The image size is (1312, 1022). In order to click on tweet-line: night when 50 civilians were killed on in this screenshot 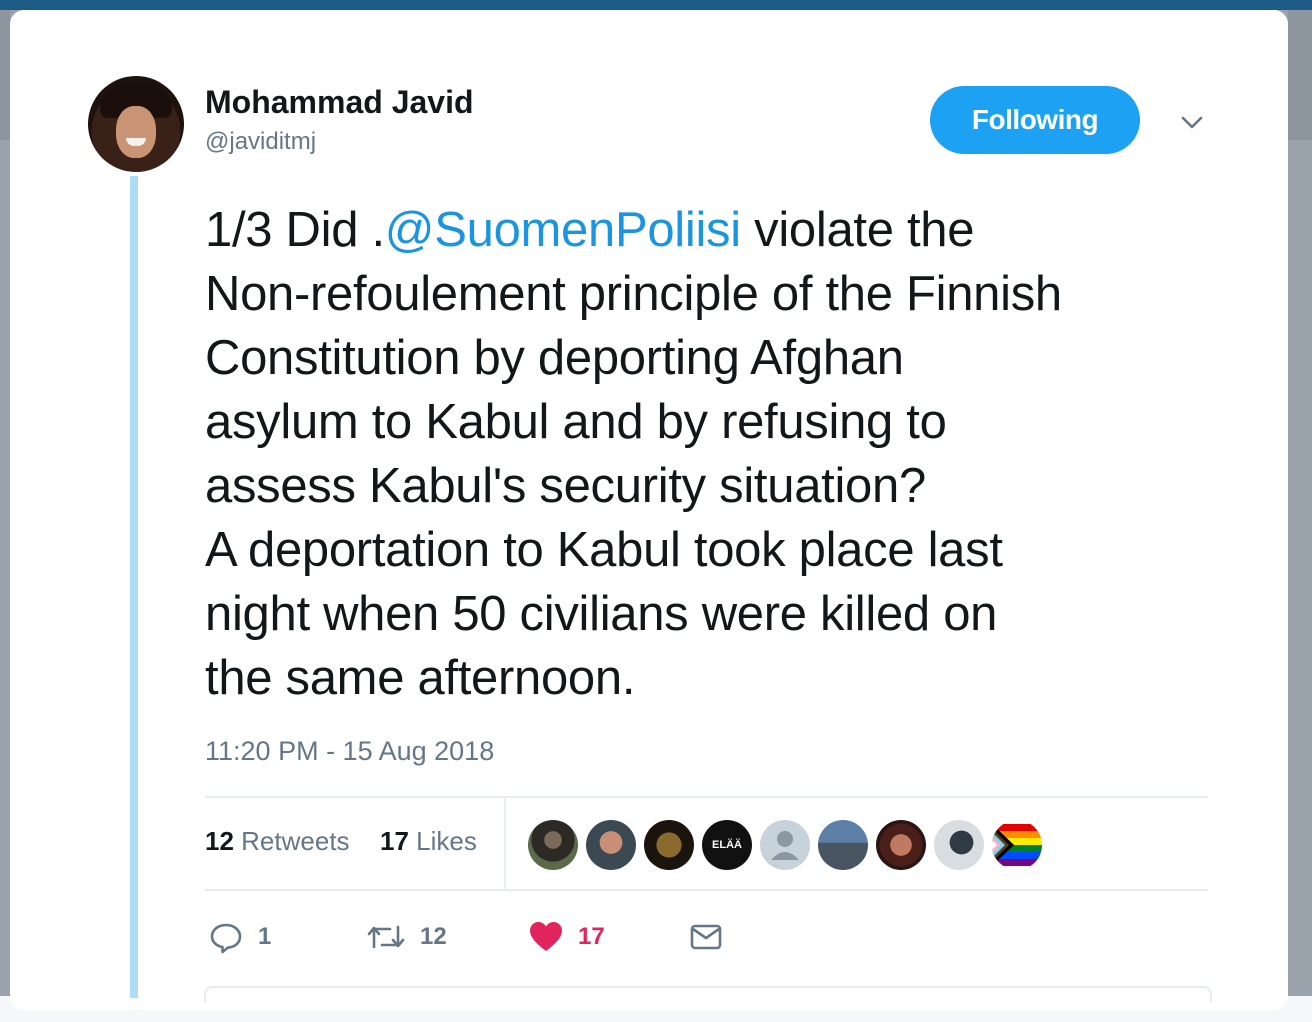, I will do `click(601, 614)`.